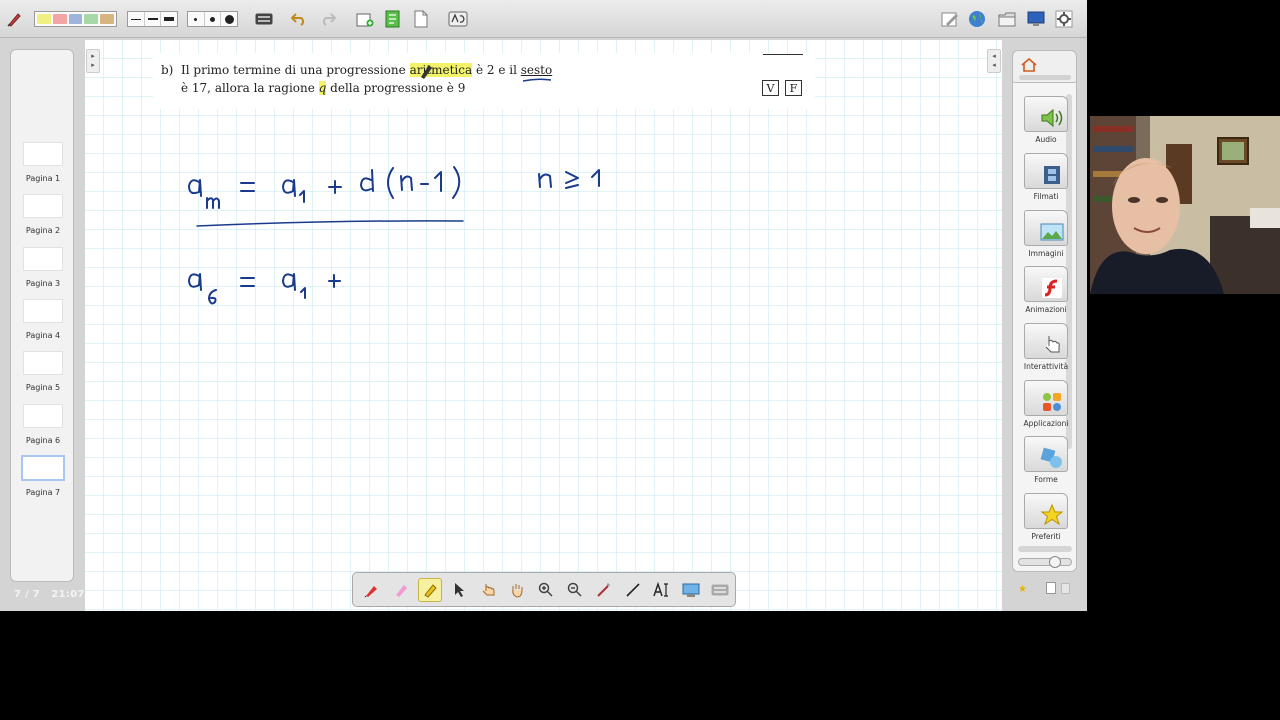 The width and height of the screenshot is (1280, 720). I want to click on thick-line-icon, so click(169, 19).